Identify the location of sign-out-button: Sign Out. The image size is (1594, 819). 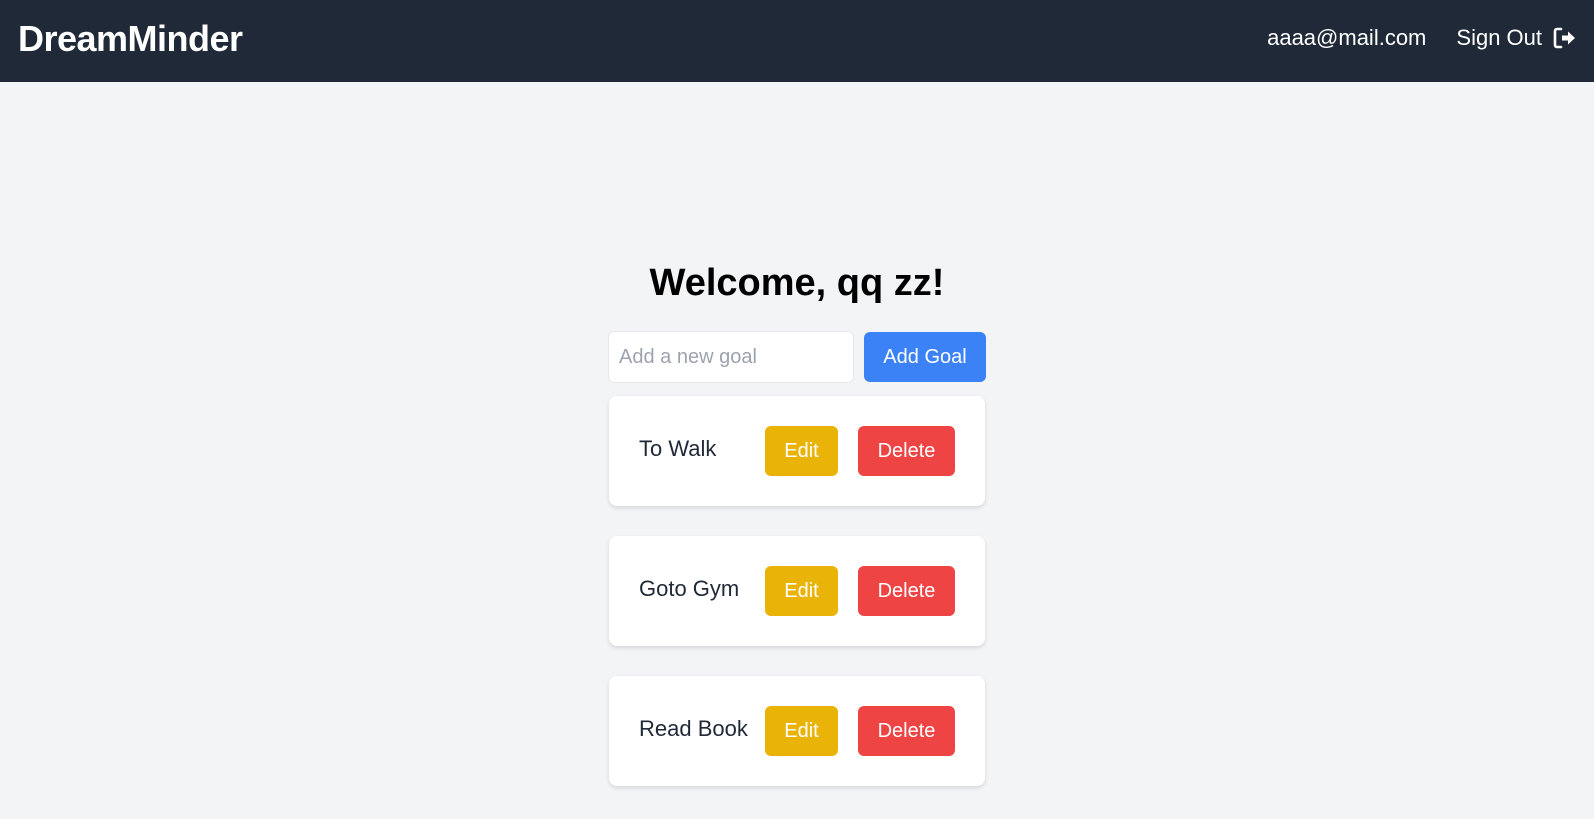
(1516, 38).